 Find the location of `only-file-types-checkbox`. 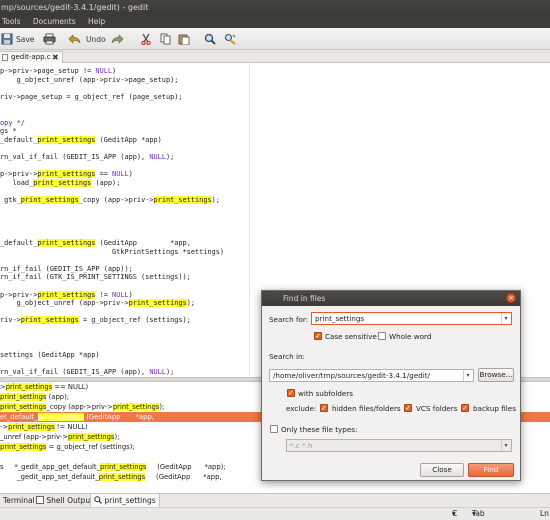

only-file-types-checkbox is located at coordinates (274, 429).